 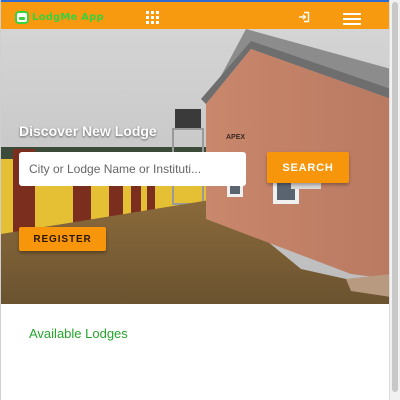 What do you see at coordinates (395, 197) in the screenshot?
I see `scrollbar-thumb` at bounding box center [395, 197].